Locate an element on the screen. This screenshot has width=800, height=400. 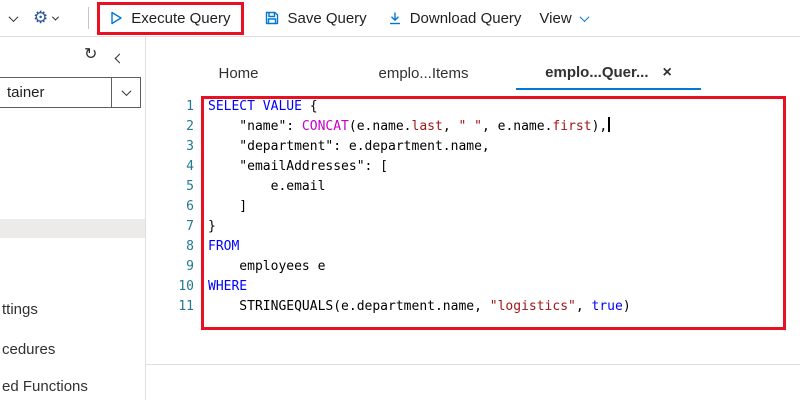
download-query-button: Download Query is located at coordinates (454, 18).